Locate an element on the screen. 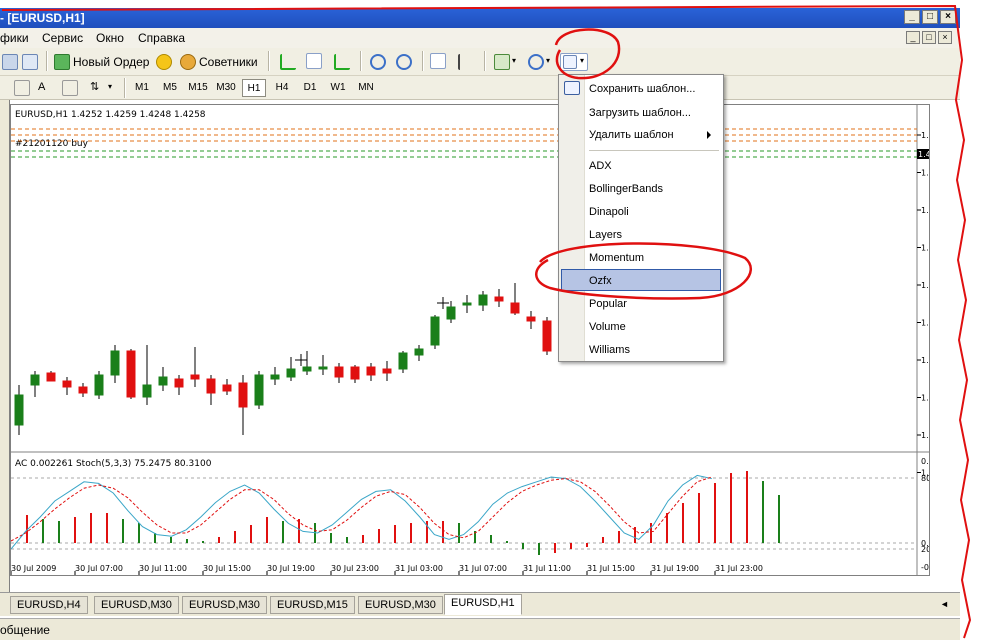  templates-button: ▾ is located at coordinates (574, 62).